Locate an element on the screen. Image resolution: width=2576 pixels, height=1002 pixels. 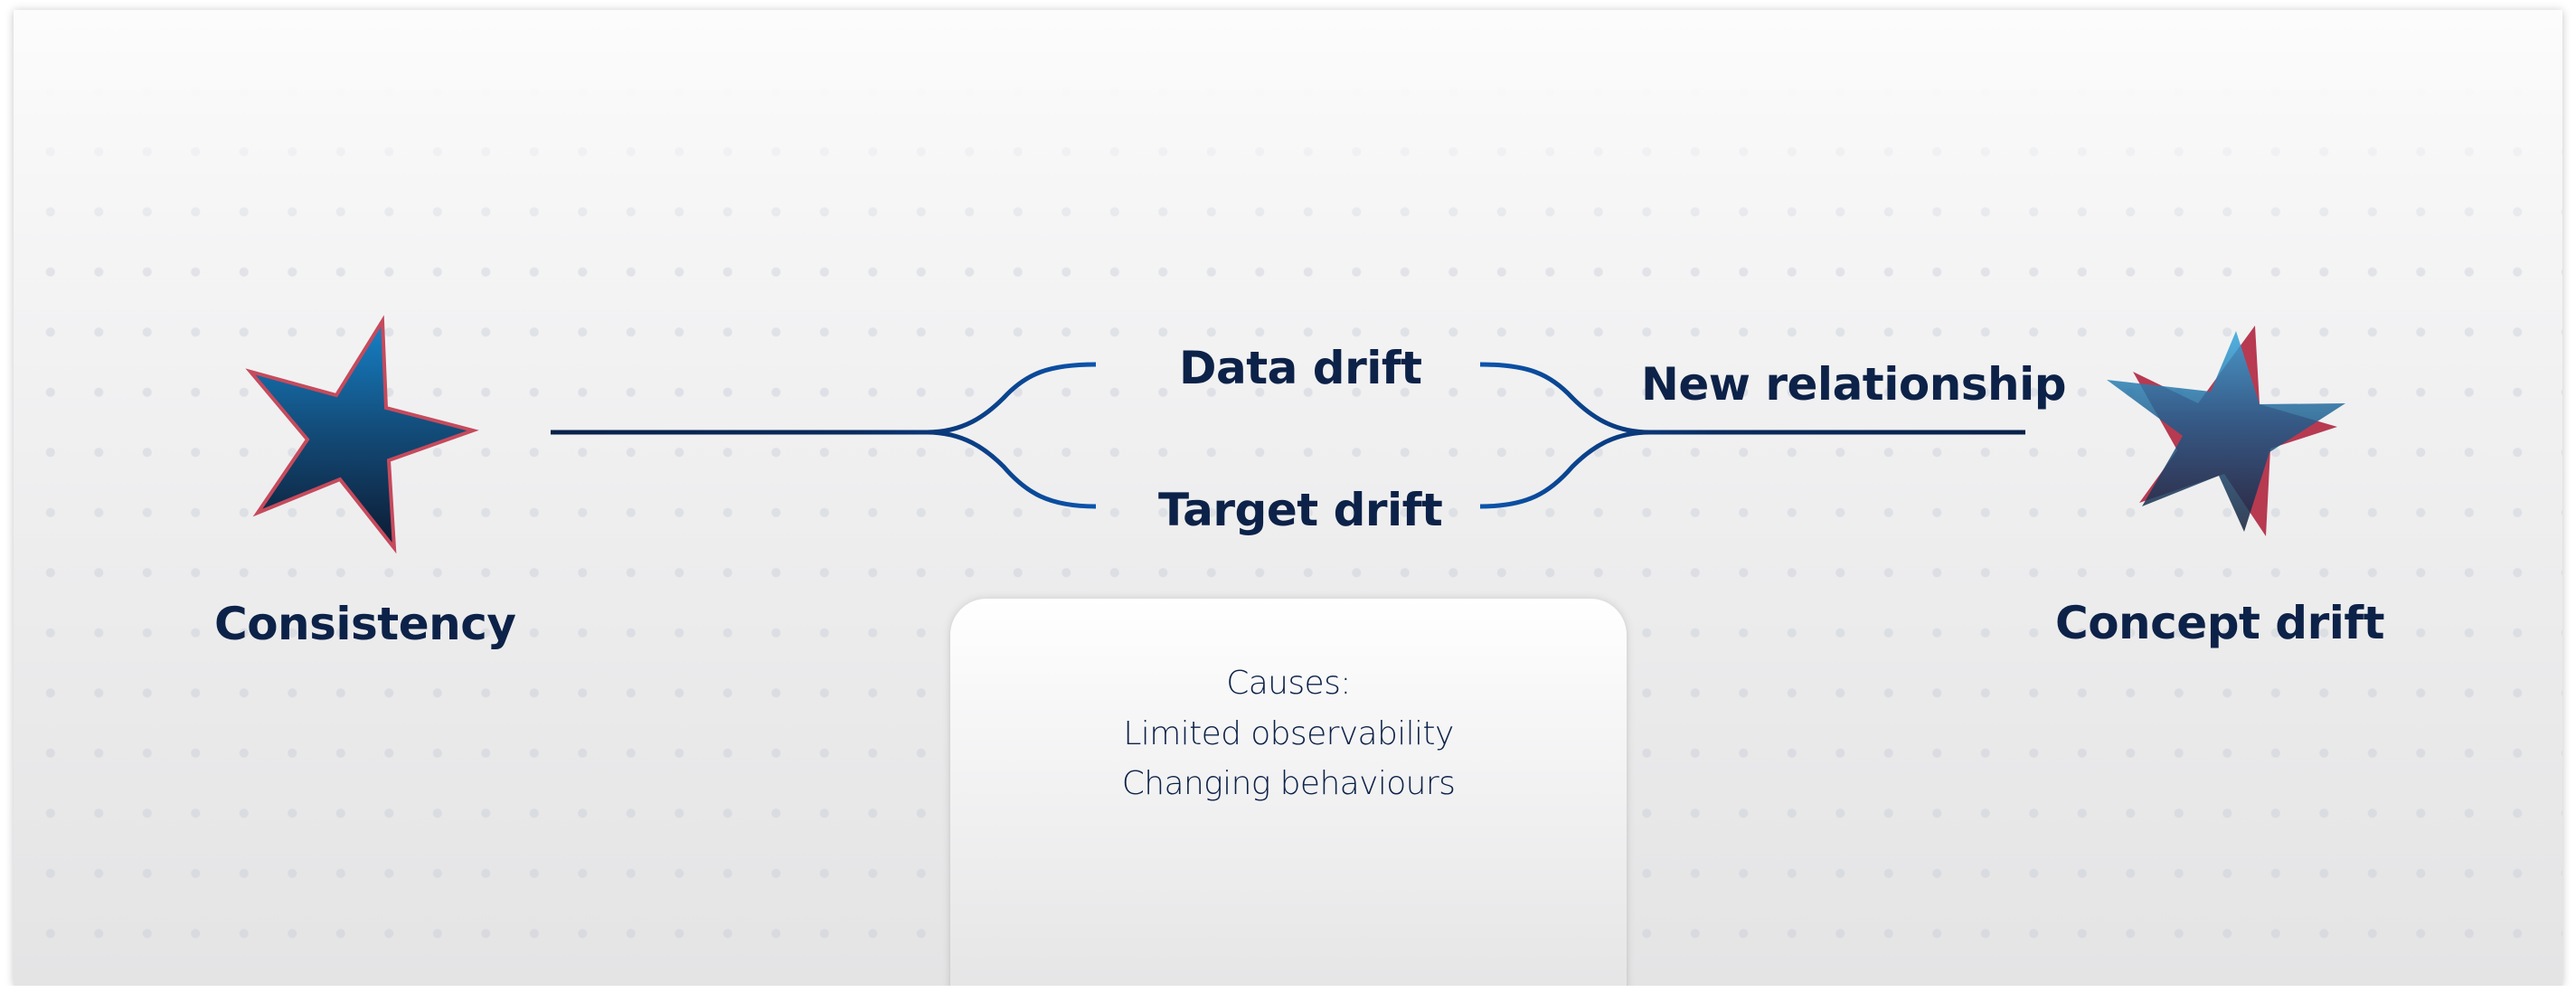
new-relationship-label: New relationship is located at coordinates (1854, 384).